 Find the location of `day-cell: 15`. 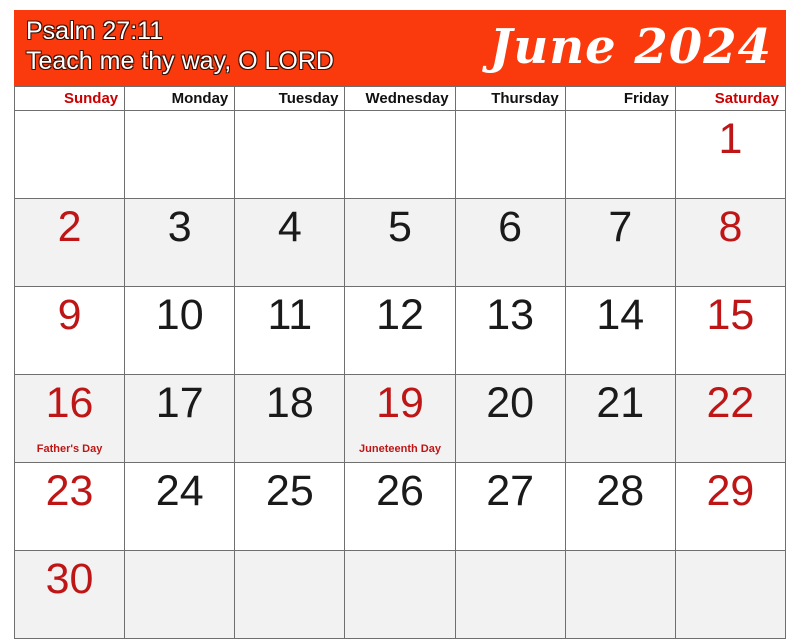

day-cell: 15 is located at coordinates (730, 331).